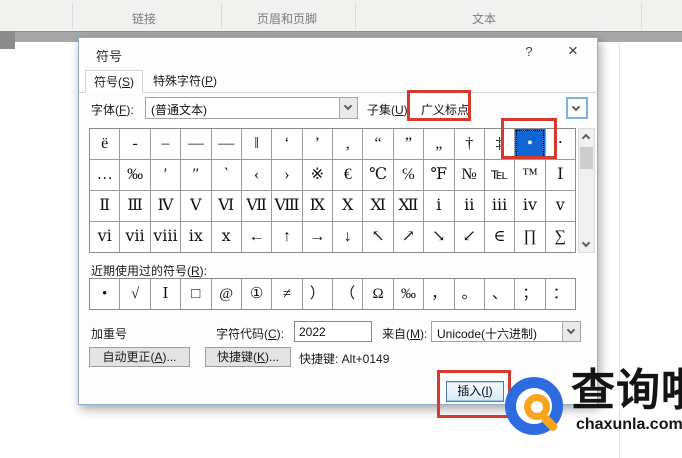 This screenshot has width=682, height=458. What do you see at coordinates (196, 175) in the screenshot?
I see `symbol-cell: ″` at bounding box center [196, 175].